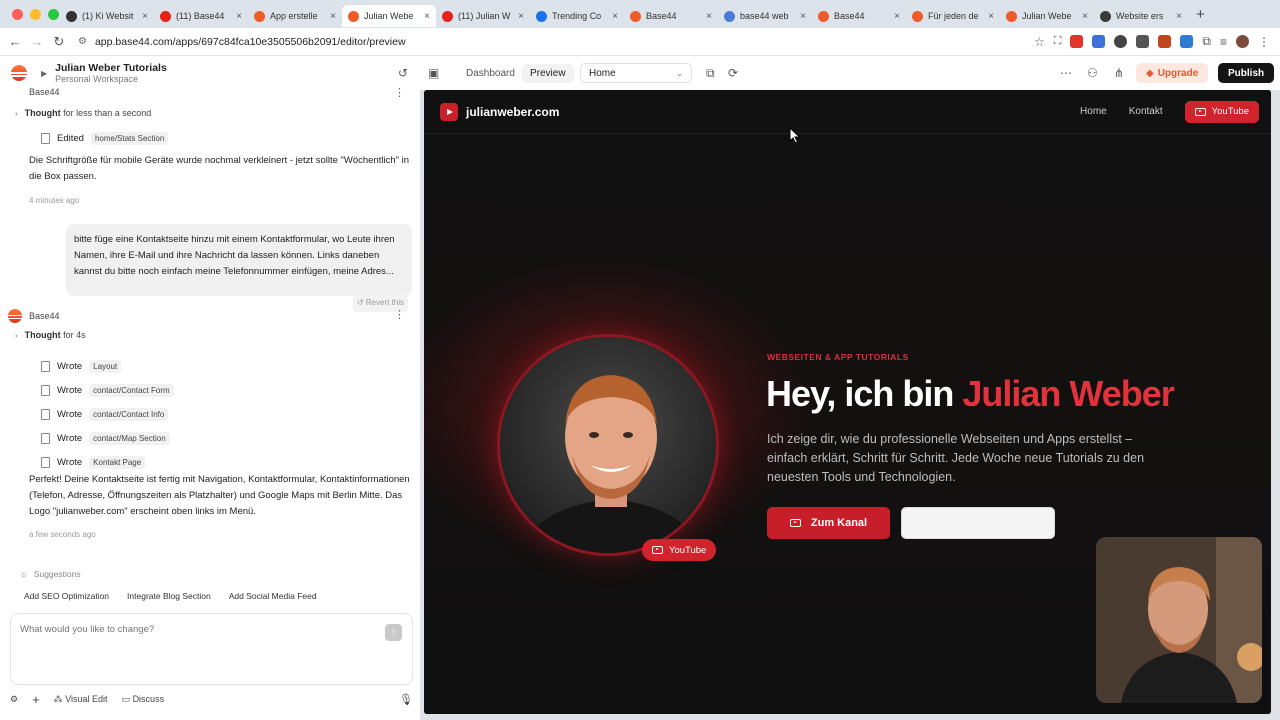 This screenshot has width=1280, height=720. I want to click on share-icon: ⋔, so click(1119, 73).